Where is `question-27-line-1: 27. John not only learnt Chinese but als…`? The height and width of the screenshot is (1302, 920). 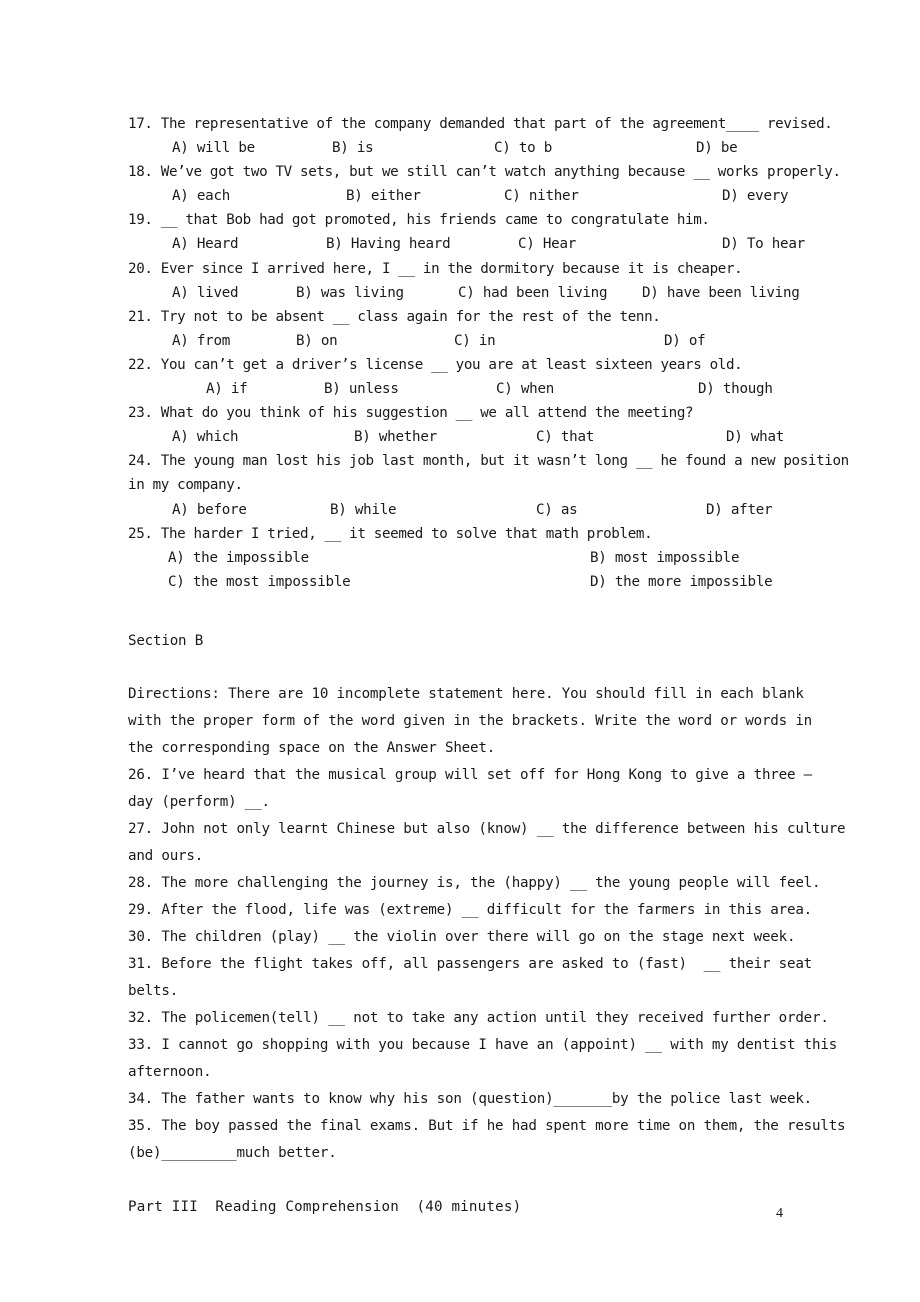
question-27-line-1: 27. John not only learnt Chinese but als… is located at coordinates (487, 828).